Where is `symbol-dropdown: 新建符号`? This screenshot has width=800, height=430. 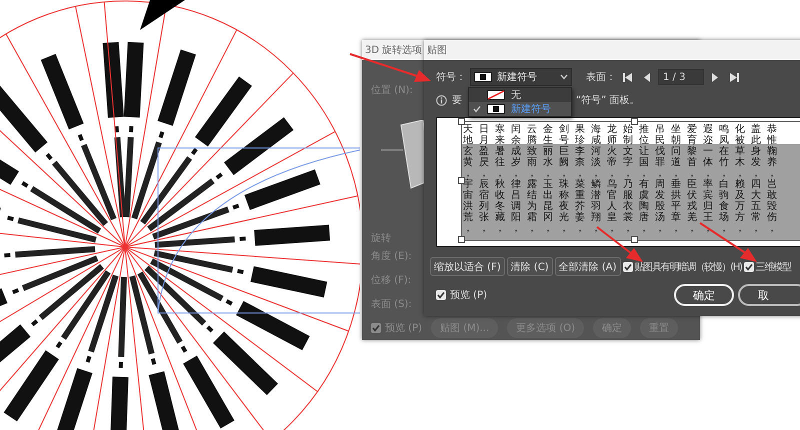
symbol-dropdown: 新建符号 is located at coordinates (521, 77).